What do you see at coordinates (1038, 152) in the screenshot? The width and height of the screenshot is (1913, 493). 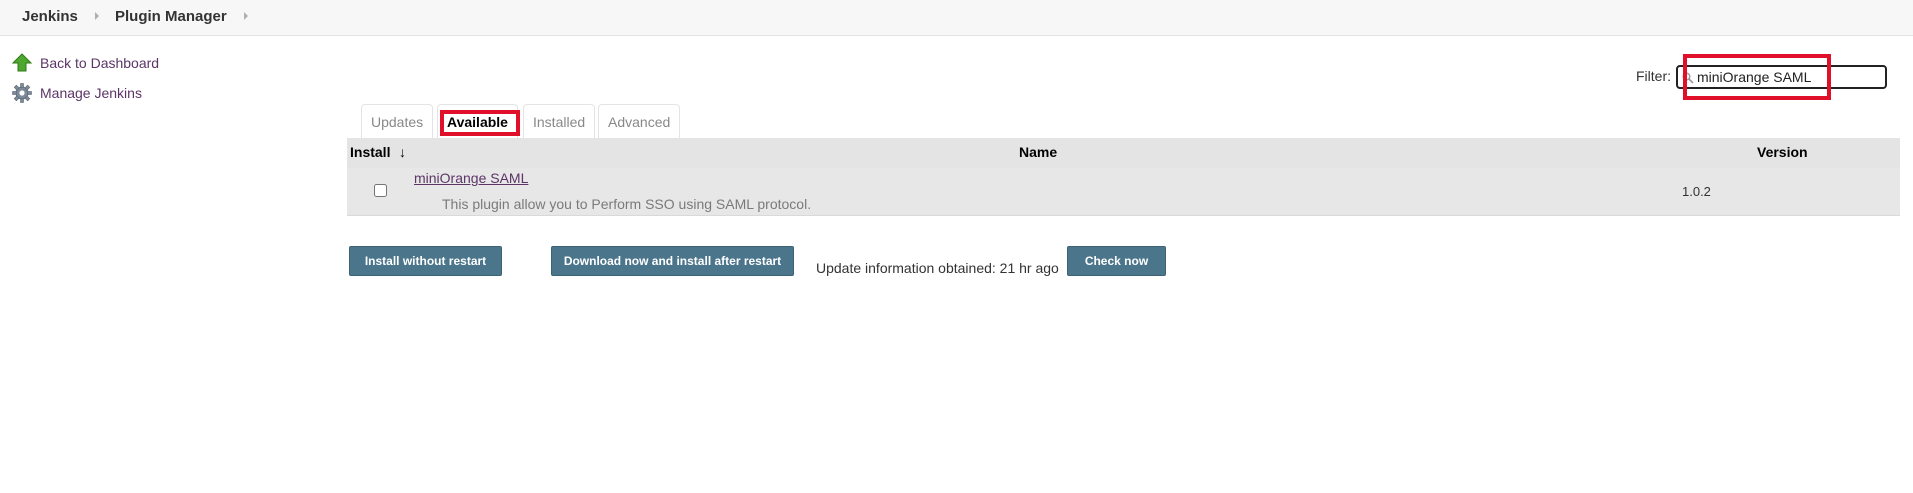 I see `column-header-name: Name` at bounding box center [1038, 152].